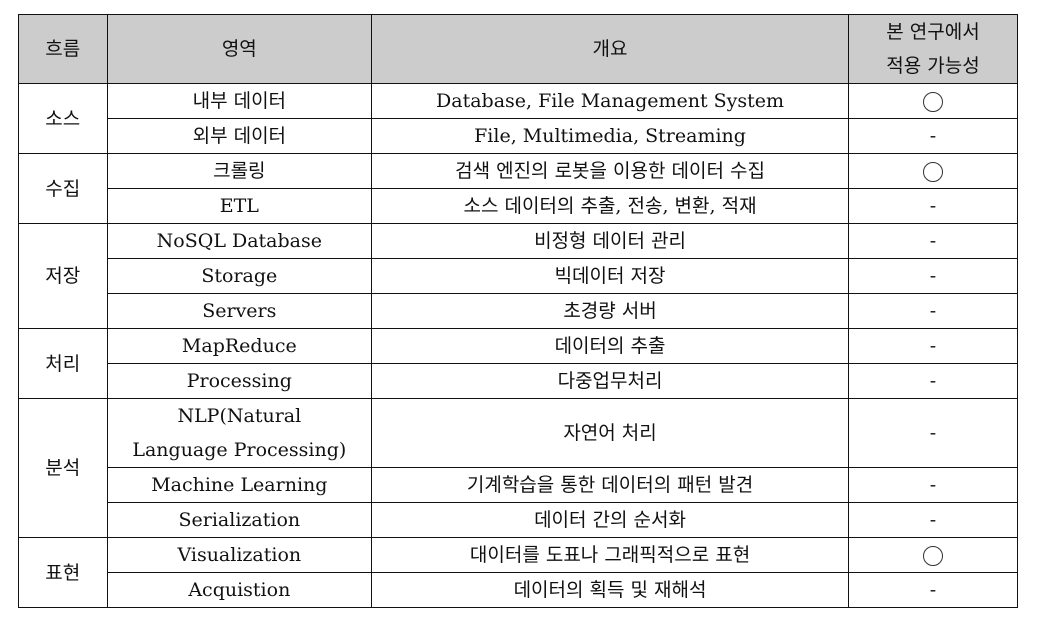  I want to click on summary-cell: 데이터의 획득 및 재해석, so click(610, 590).